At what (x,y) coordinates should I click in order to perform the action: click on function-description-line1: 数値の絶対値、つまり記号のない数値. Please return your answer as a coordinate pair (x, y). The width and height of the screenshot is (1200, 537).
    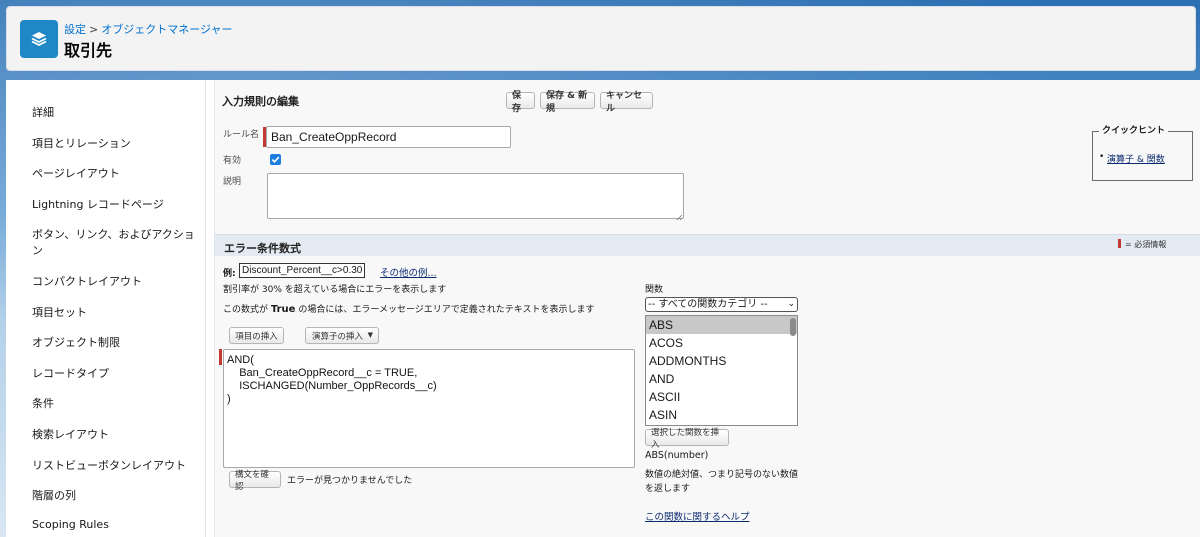
    Looking at the image, I should click on (722, 475).